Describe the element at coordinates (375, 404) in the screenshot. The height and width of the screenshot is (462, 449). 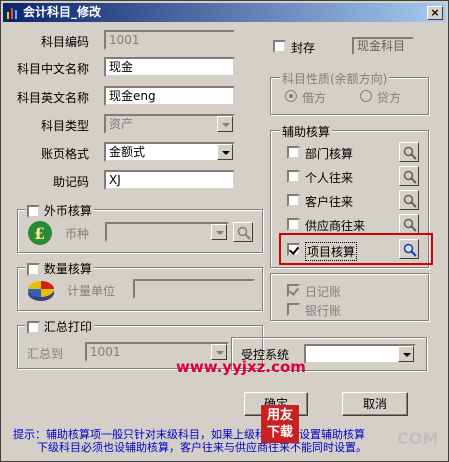
I see `cancel-button: 取消` at that location.